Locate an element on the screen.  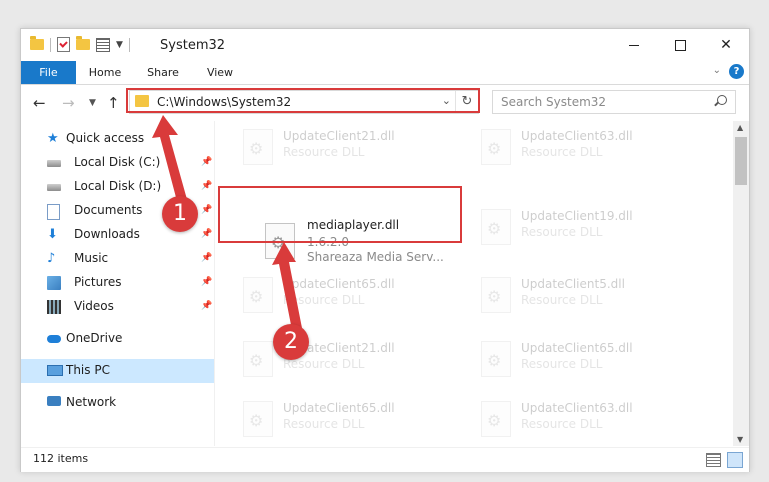
forward-arrow-icon: → is located at coordinates (68, 103).